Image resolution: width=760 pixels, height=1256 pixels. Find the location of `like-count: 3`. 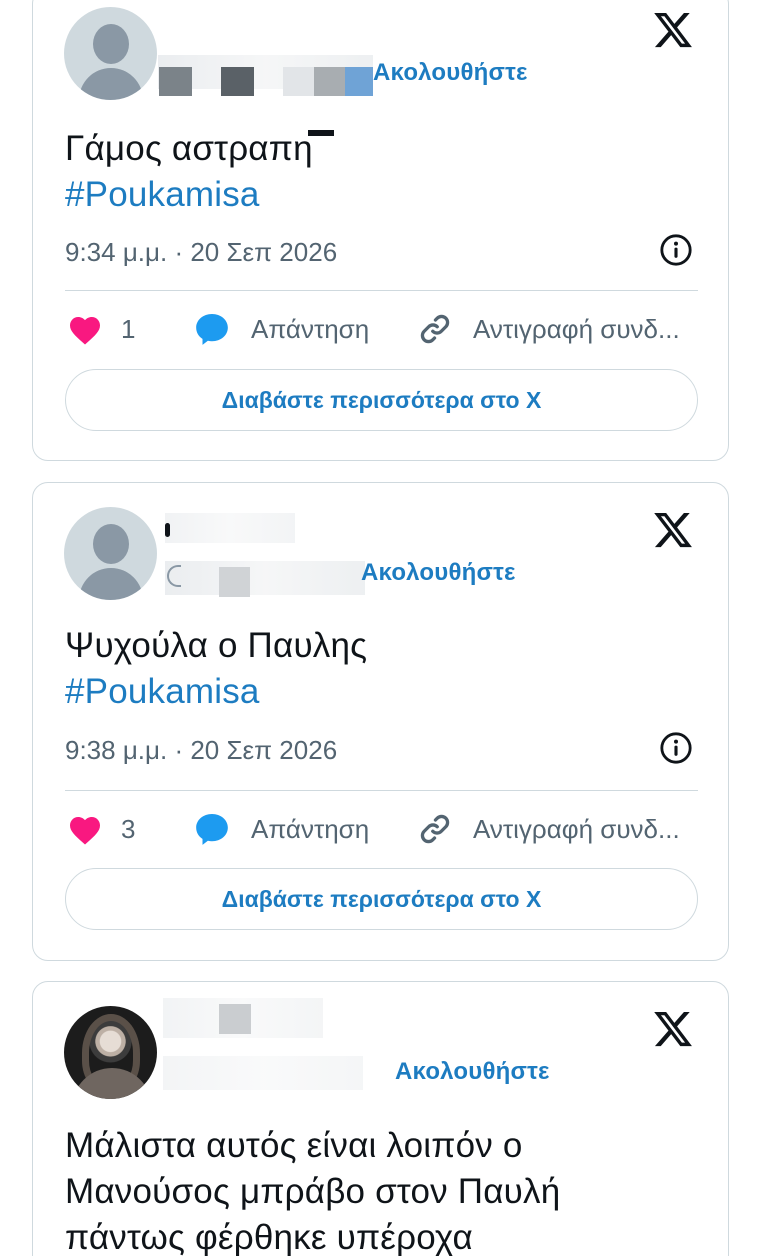

like-count: 3 is located at coordinates (128, 828).